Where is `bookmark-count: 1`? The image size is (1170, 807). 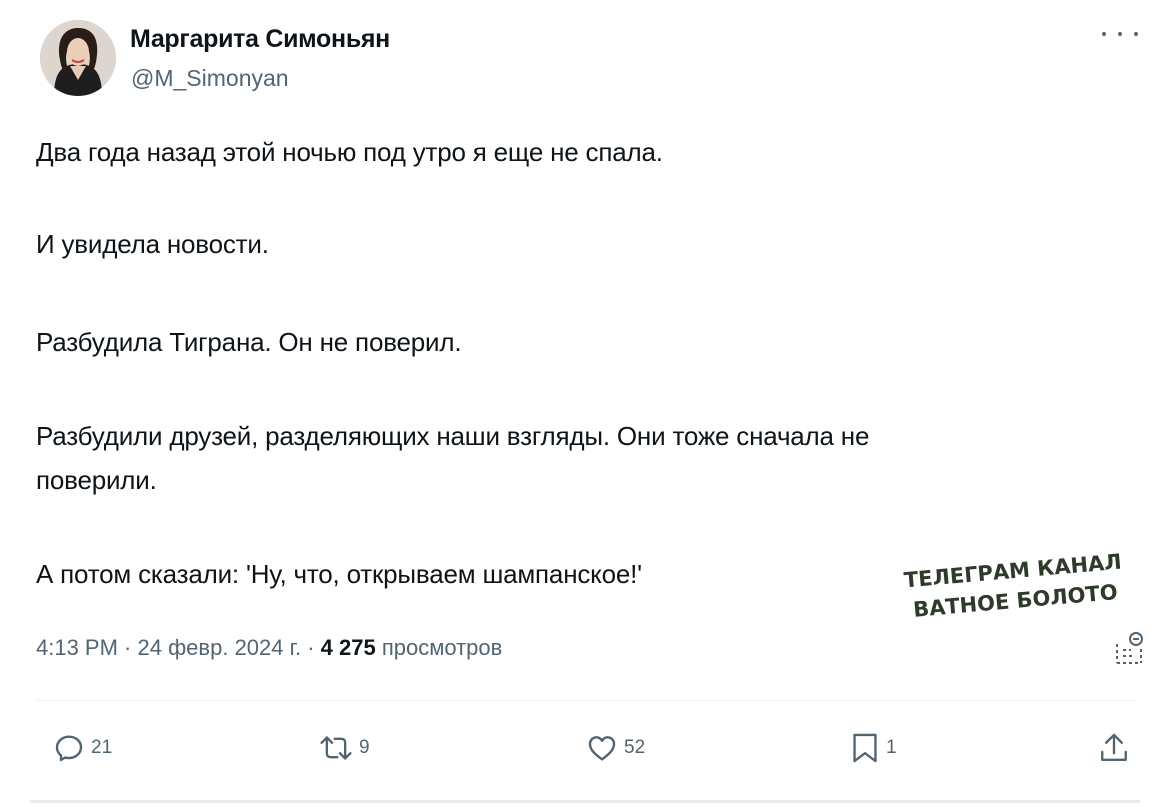 bookmark-count: 1 is located at coordinates (891, 747).